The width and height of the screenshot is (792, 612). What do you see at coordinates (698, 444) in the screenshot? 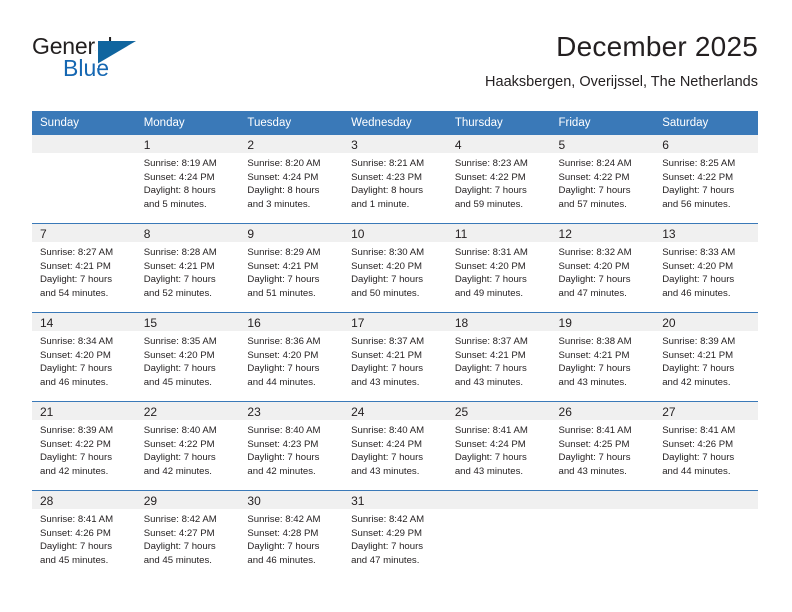
I see `day-sunset-text: Sunset: 4:26 PM` at bounding box center [698, 444].